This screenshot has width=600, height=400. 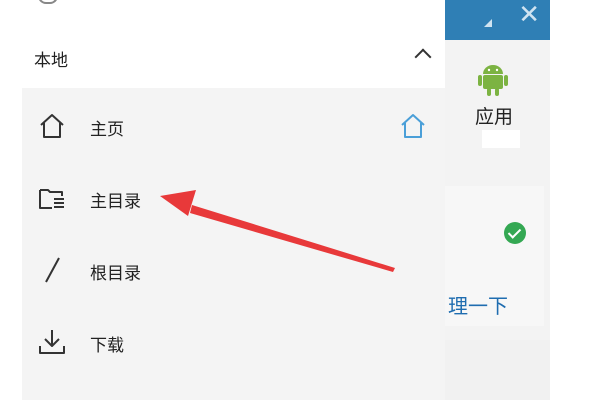 What do you see at coordinates (493, 80) in the screenshot?
I see `android-icon` at bounding box center [493, 80].